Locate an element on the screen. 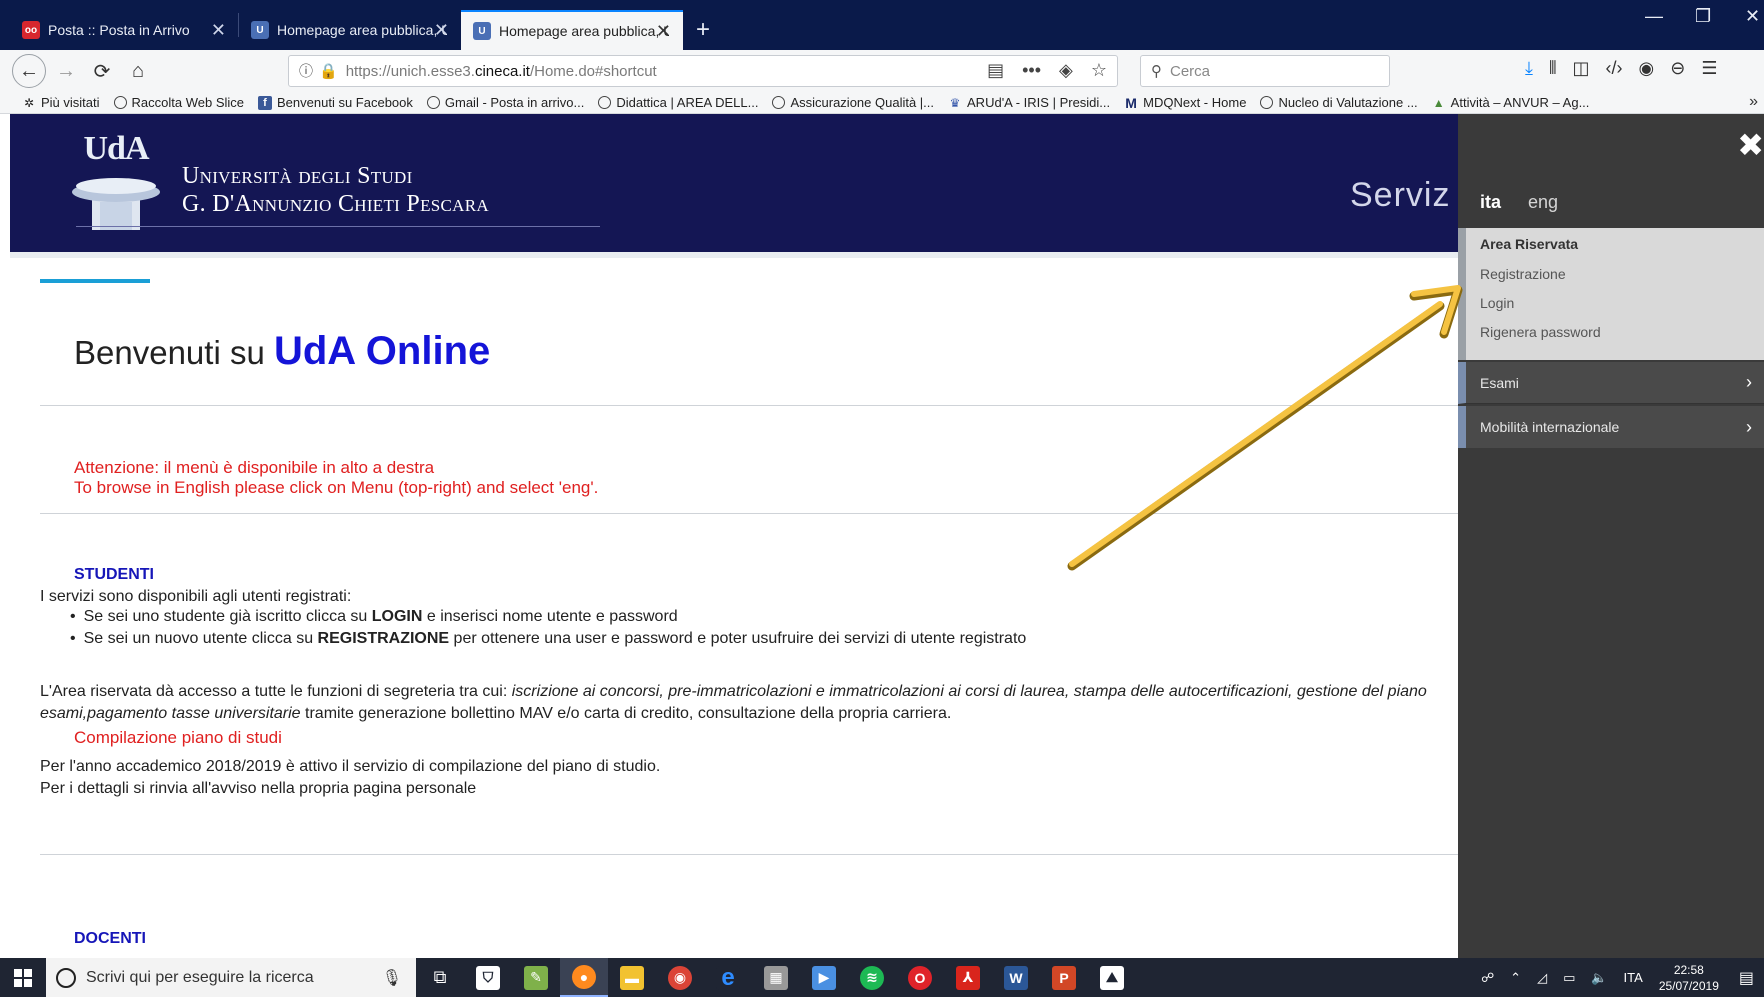 The height and width of the screenshot is (997, 1764). tab-posta: oo Posta :: Posta in Arrivo ✕ is located at coordinates (124, 30).